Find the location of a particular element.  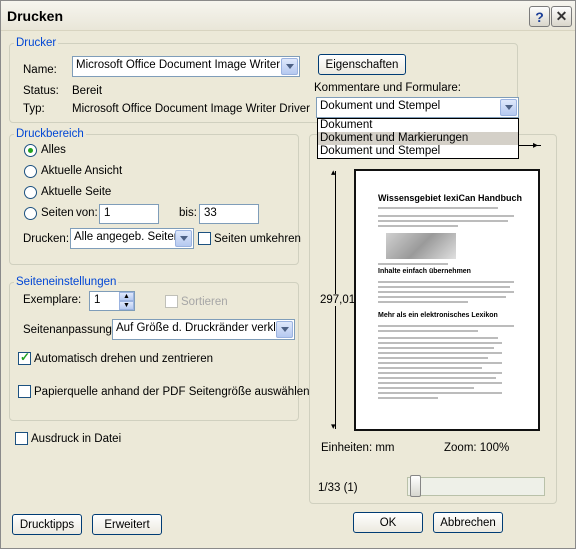

autorotate-checkbox is located at coordinates (24, 357).